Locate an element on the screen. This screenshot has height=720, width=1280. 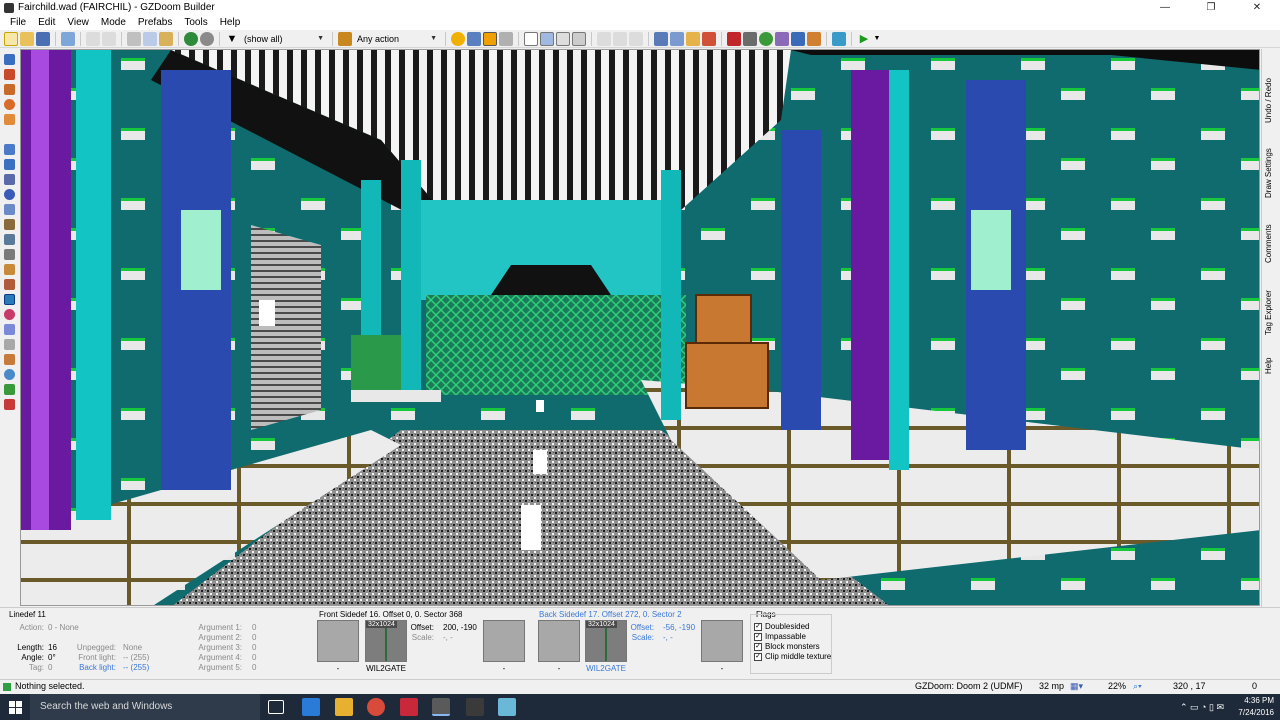
split-geometry-icon is located at coordinates (620, 38).